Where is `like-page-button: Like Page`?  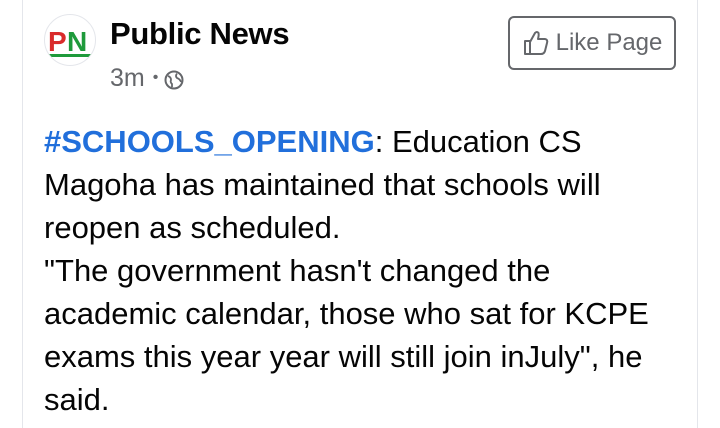 like-page-button: Like Page is located at coordinates (592, 43).